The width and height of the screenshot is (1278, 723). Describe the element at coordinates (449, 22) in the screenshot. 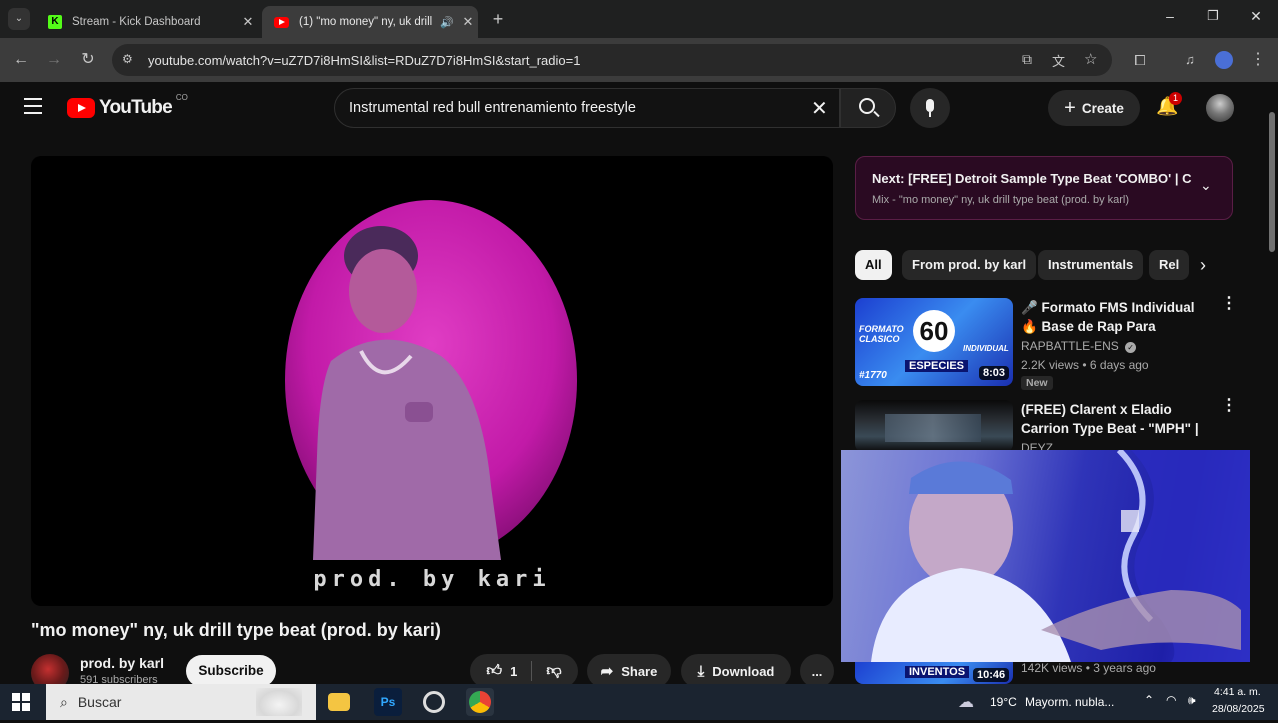

I see `audio-playing-icon: 🔊` at that location.